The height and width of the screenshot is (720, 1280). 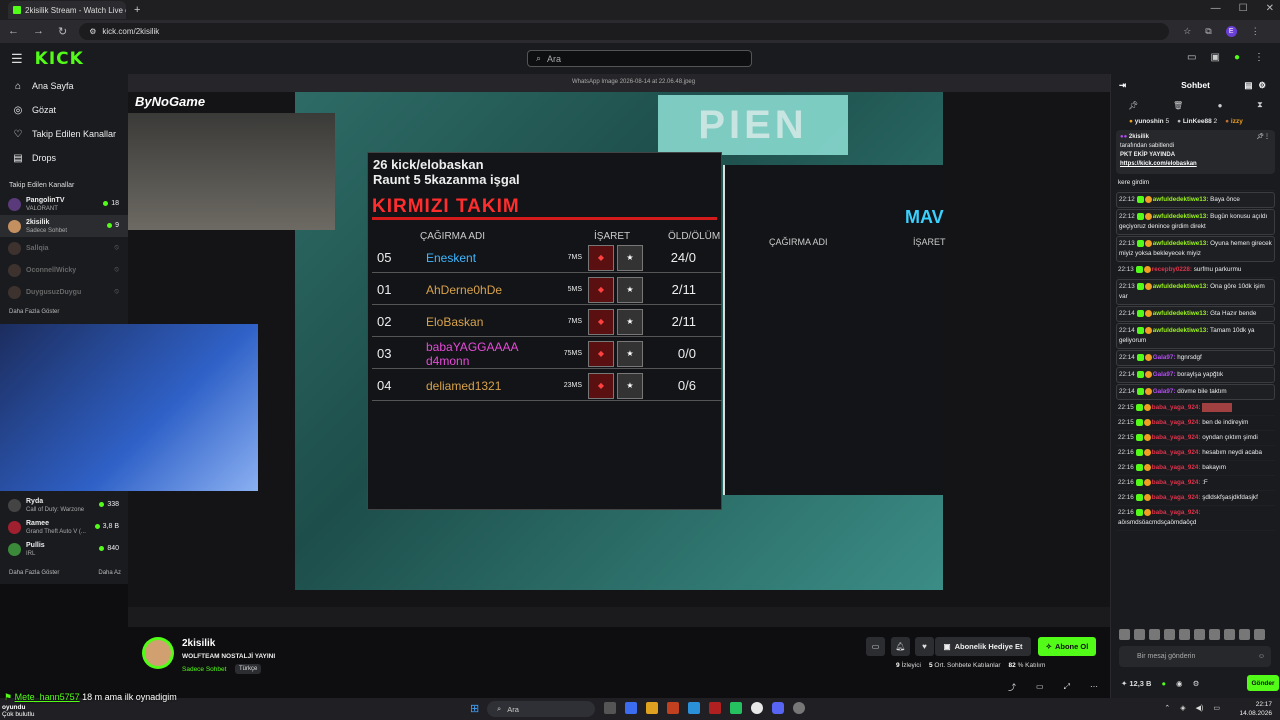 I want to click on chat-message: 22:13 recepby0228: surfmu parkurmu, so click(x=1195, y=270).